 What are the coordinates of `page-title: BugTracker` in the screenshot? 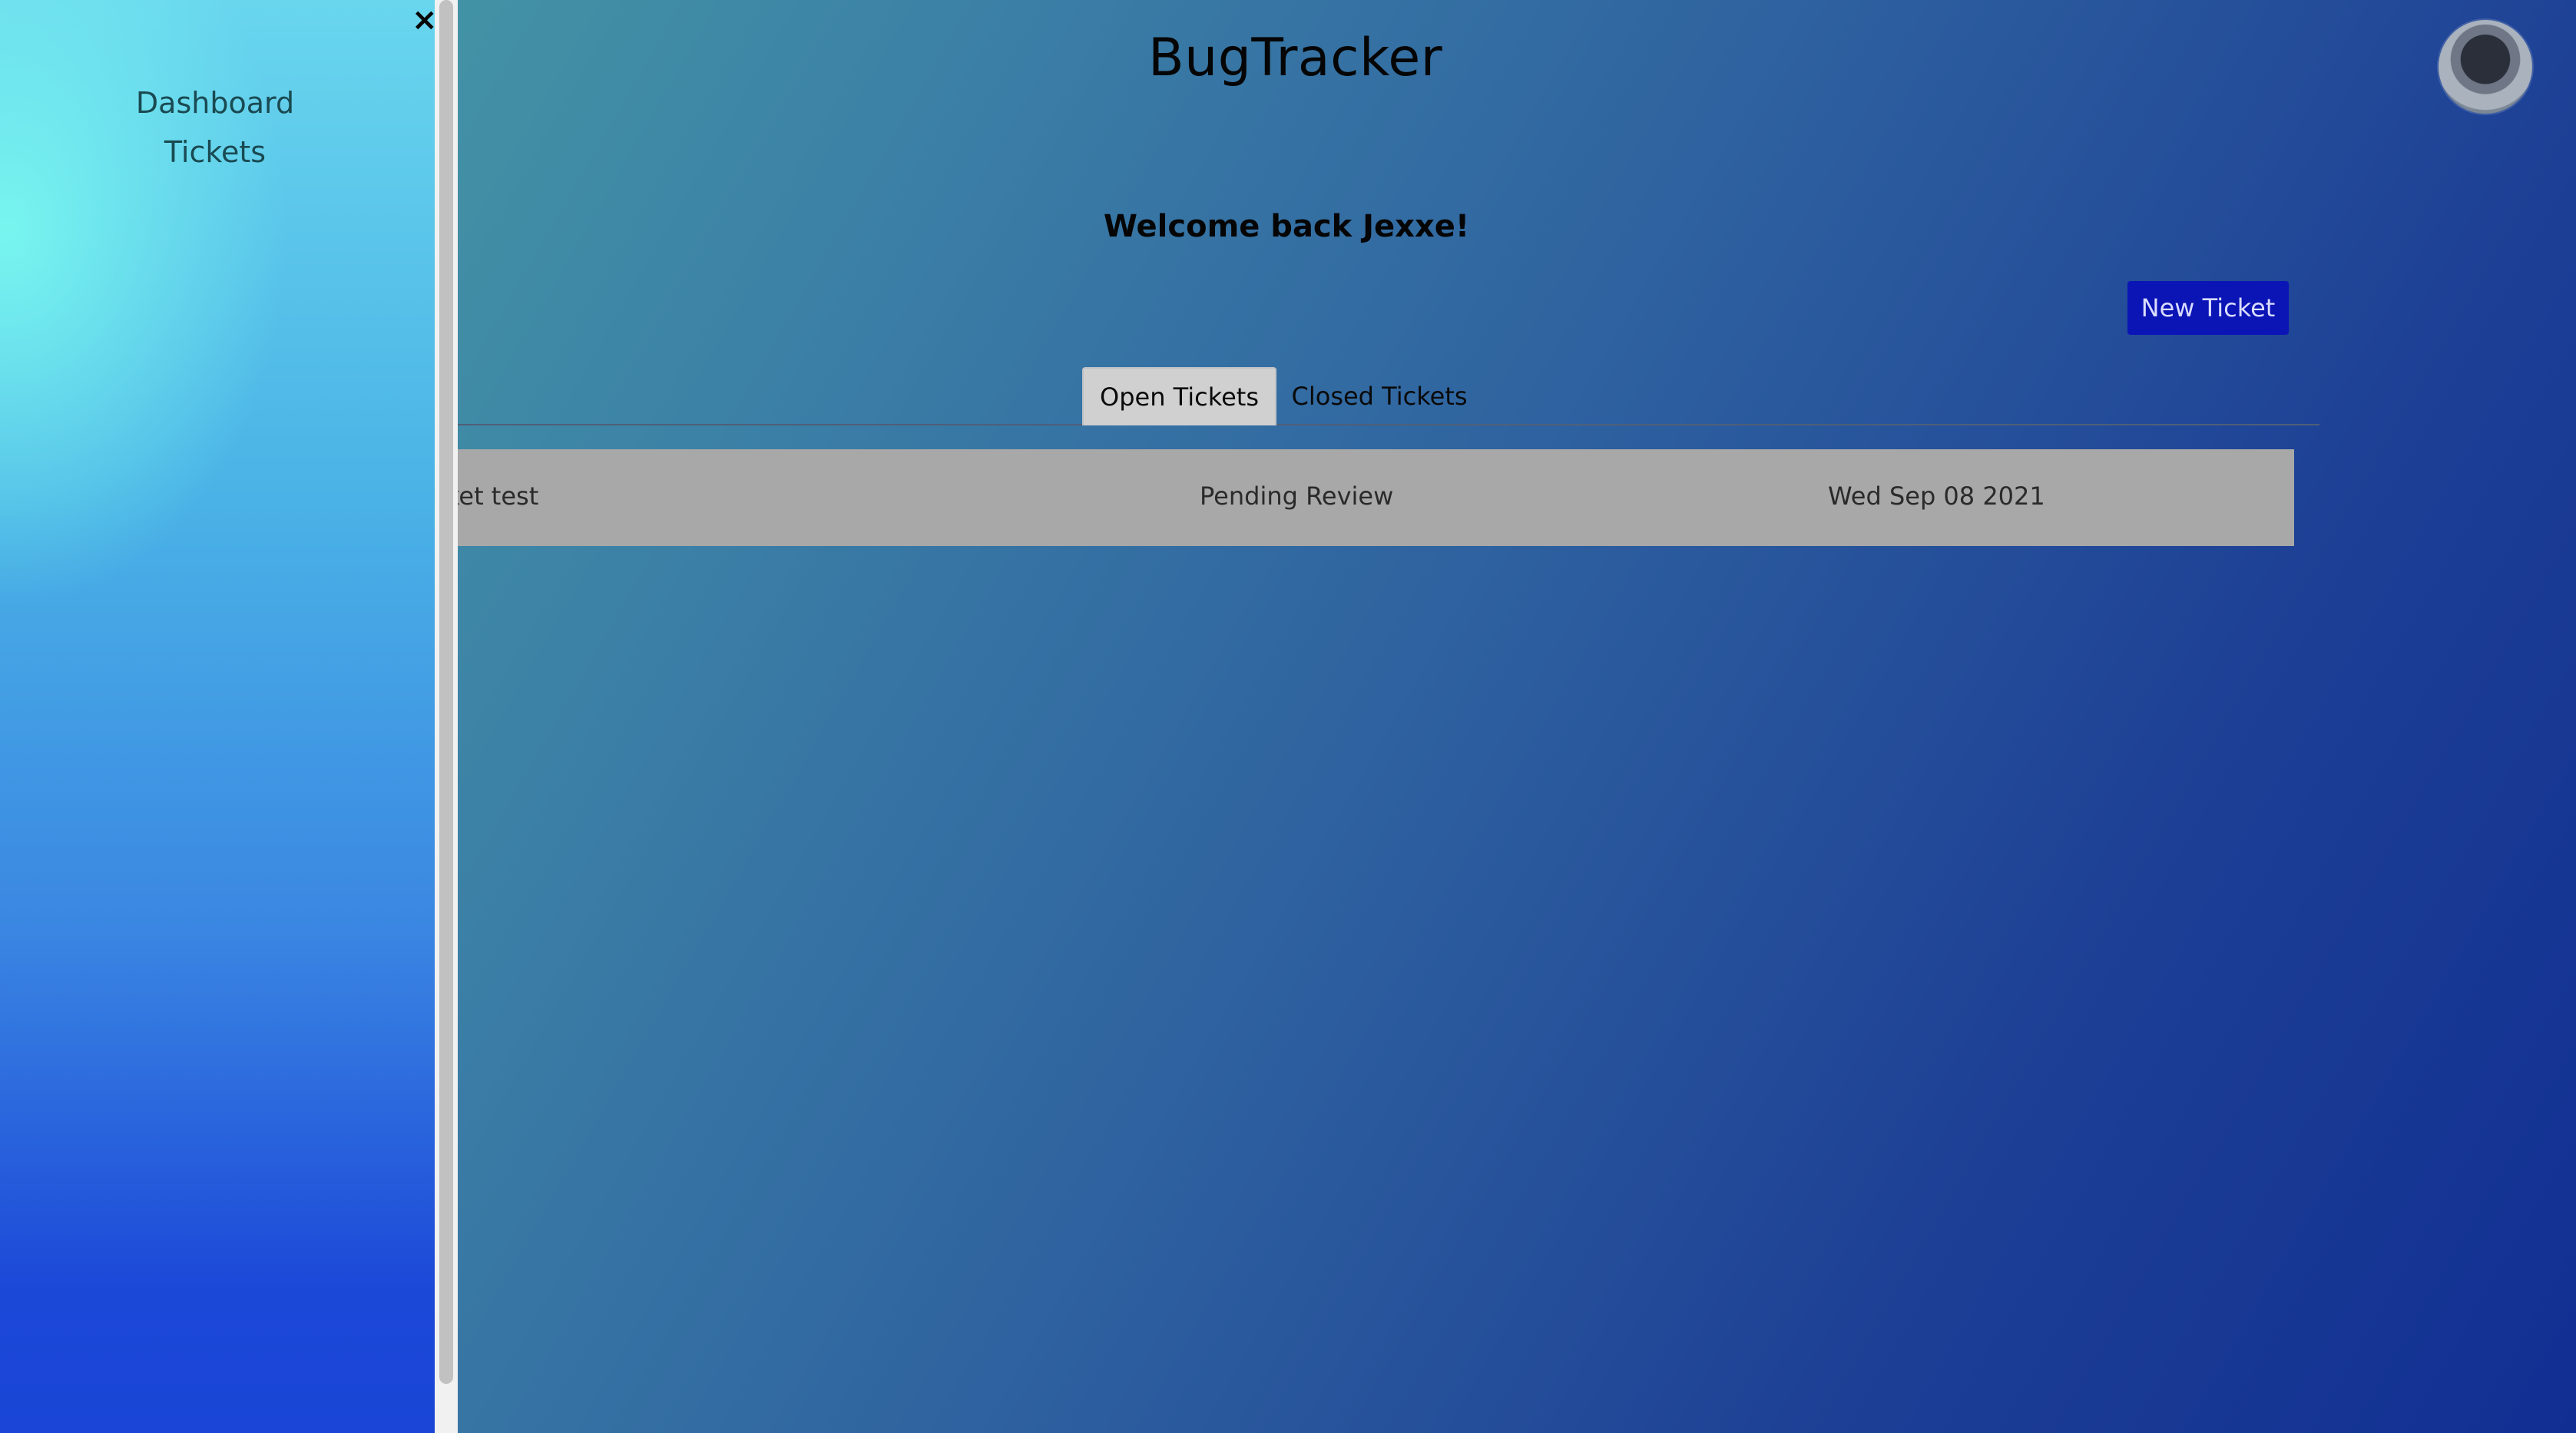 It's located at (1295, 58).